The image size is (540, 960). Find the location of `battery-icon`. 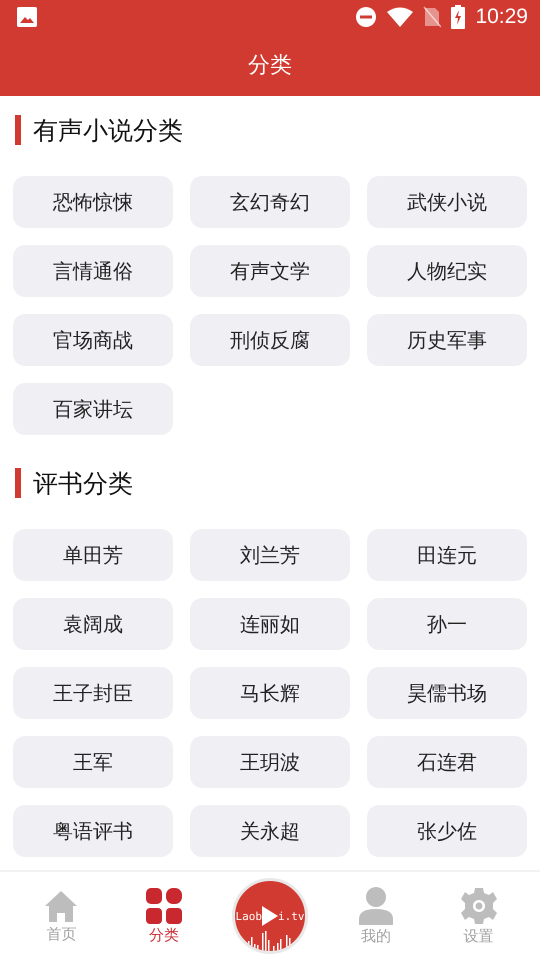

battery-icon is located at coordinates (458, 16).